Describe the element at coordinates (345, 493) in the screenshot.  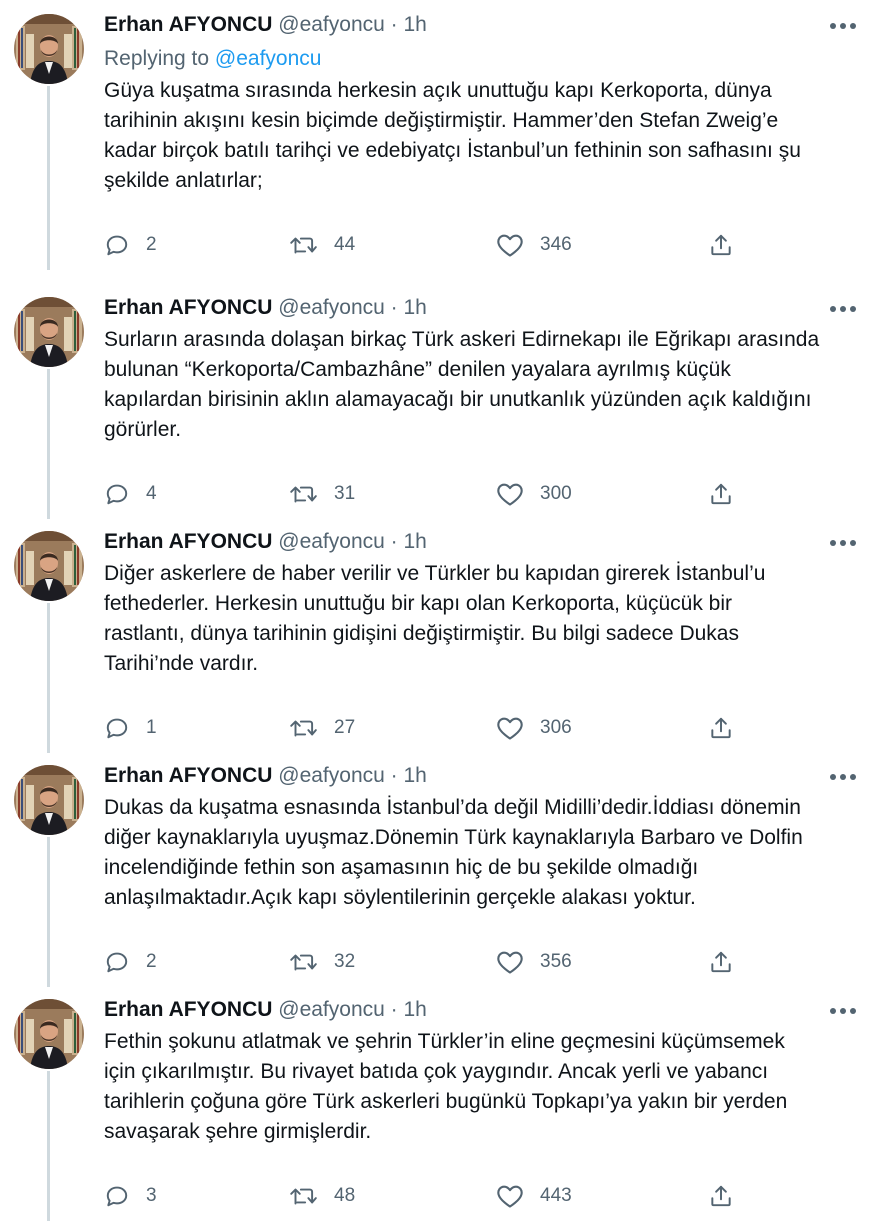
I see `retweet-count: 31` at that location.